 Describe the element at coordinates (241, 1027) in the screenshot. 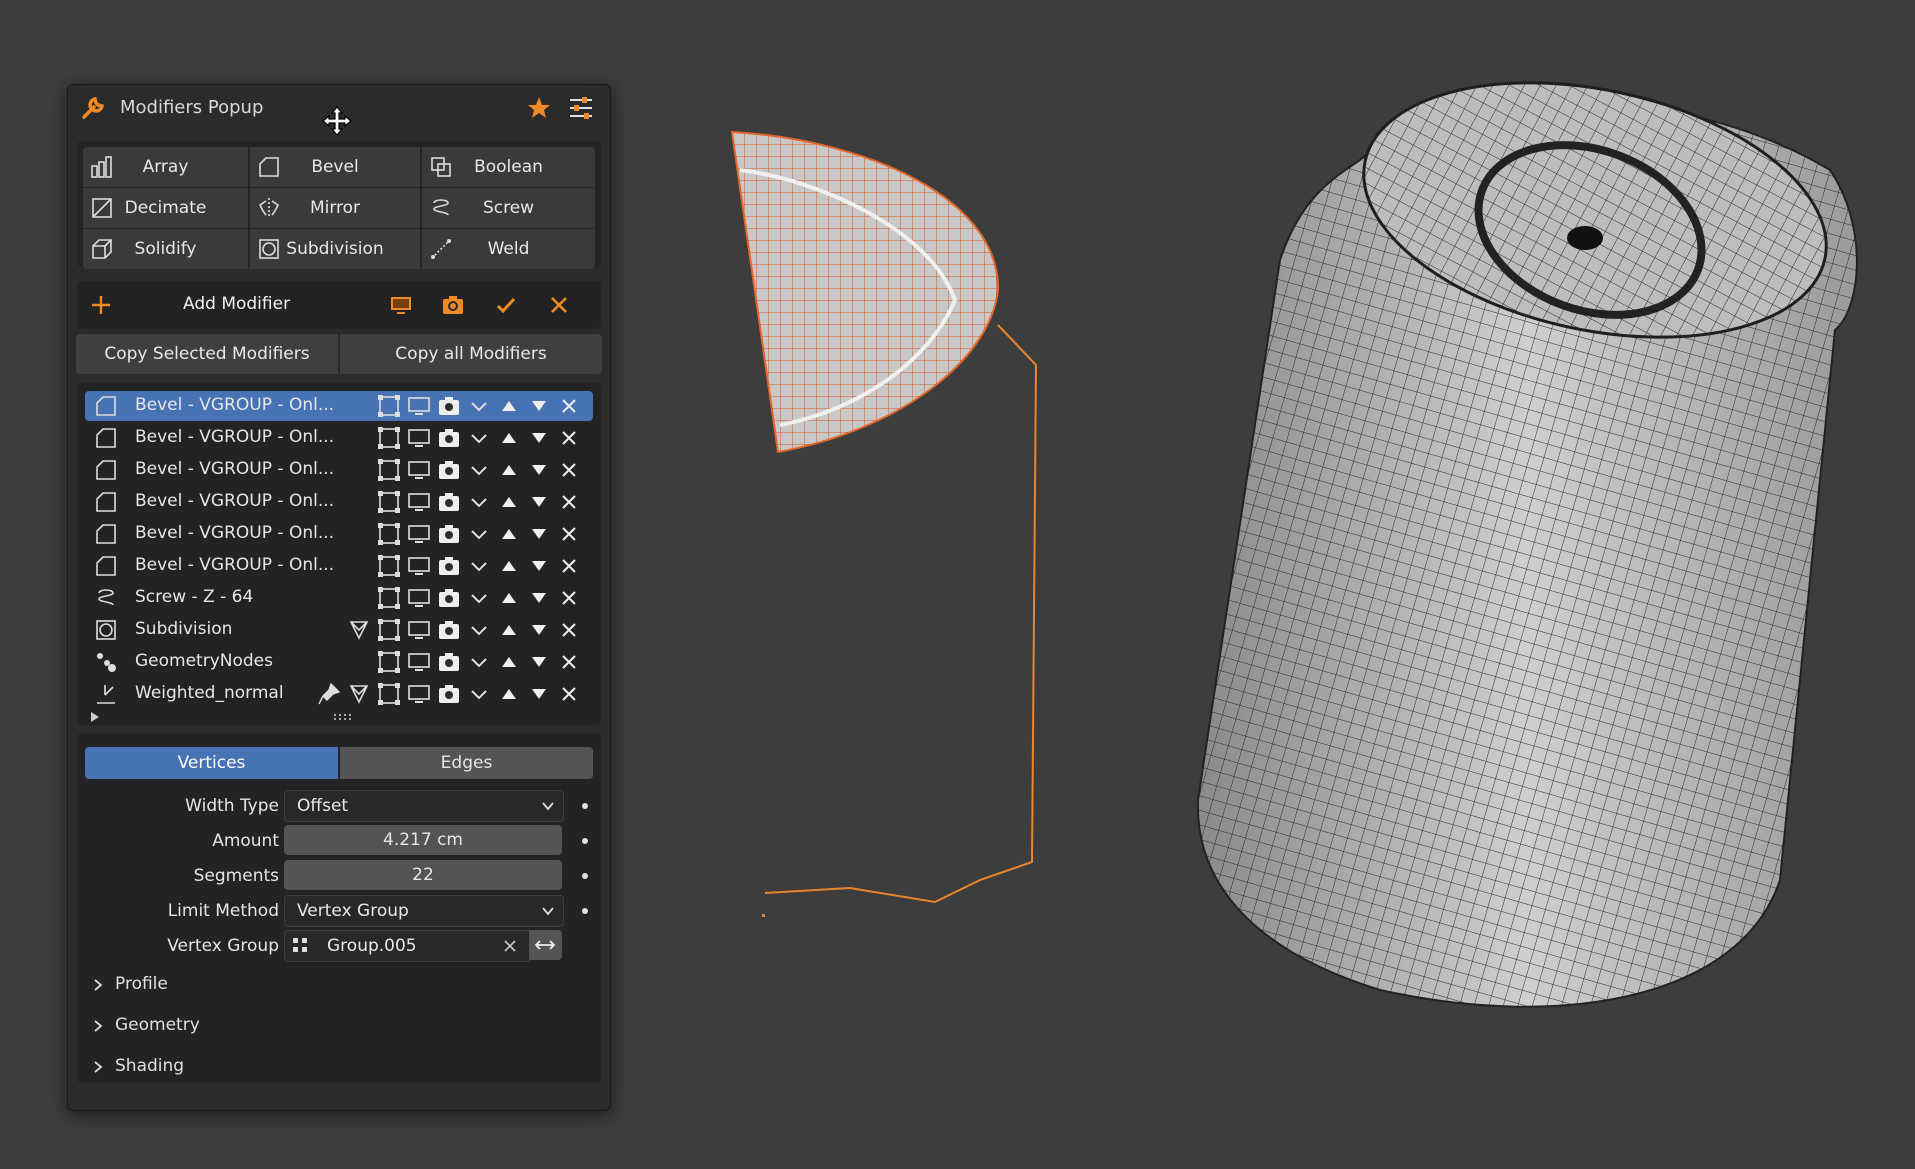

I see `geometry-section: Geometry` at that location.